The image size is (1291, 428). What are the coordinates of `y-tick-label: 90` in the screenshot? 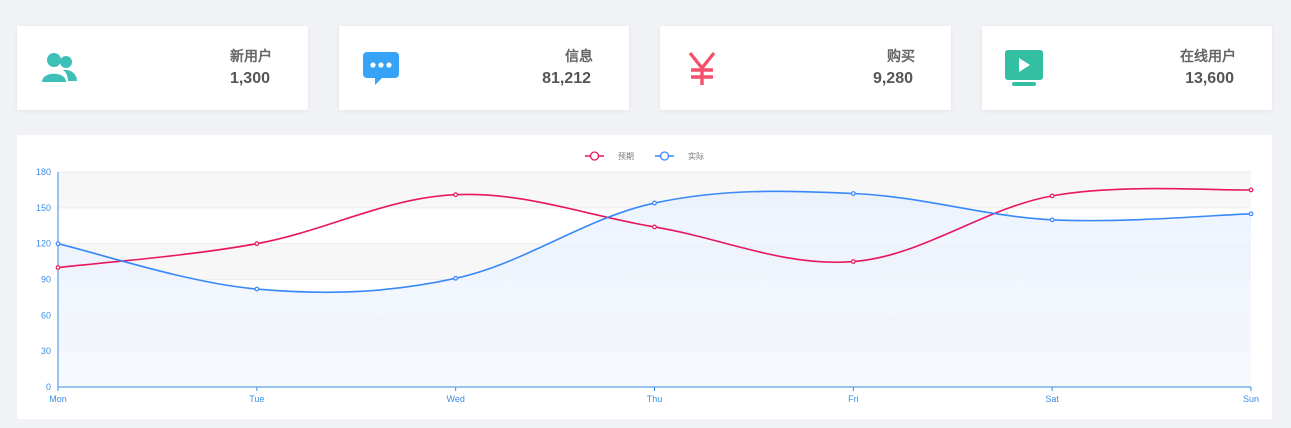 It's located at (46, 280).